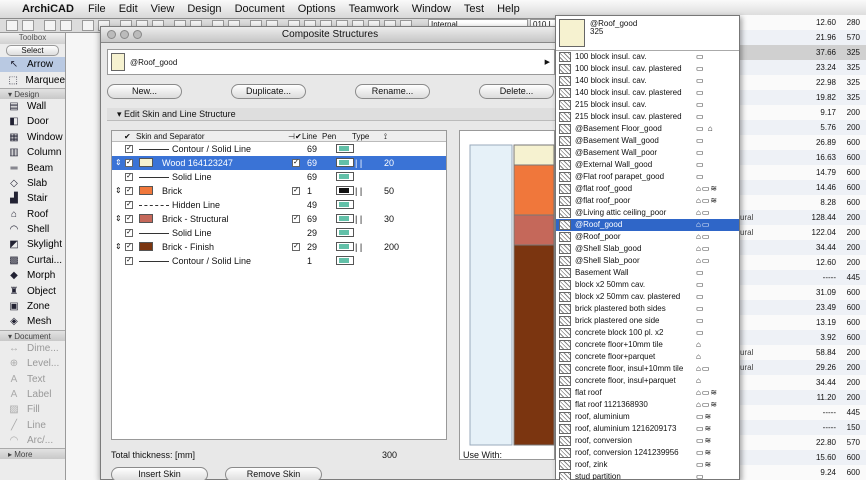 The height and width of the screenshot is (480, 866). I want to click on tool-text: A Text, so click(32, 378).